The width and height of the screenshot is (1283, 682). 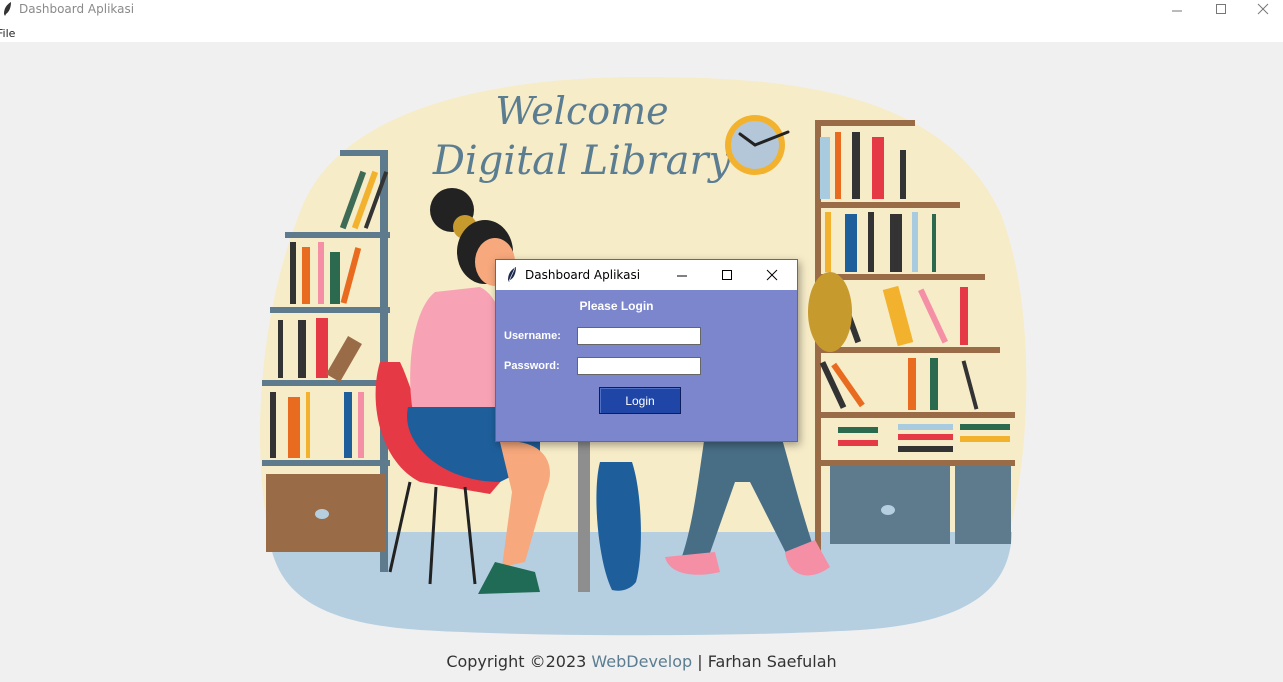 I want to click on dialog-minimize-button, so click(x=682, y=275).